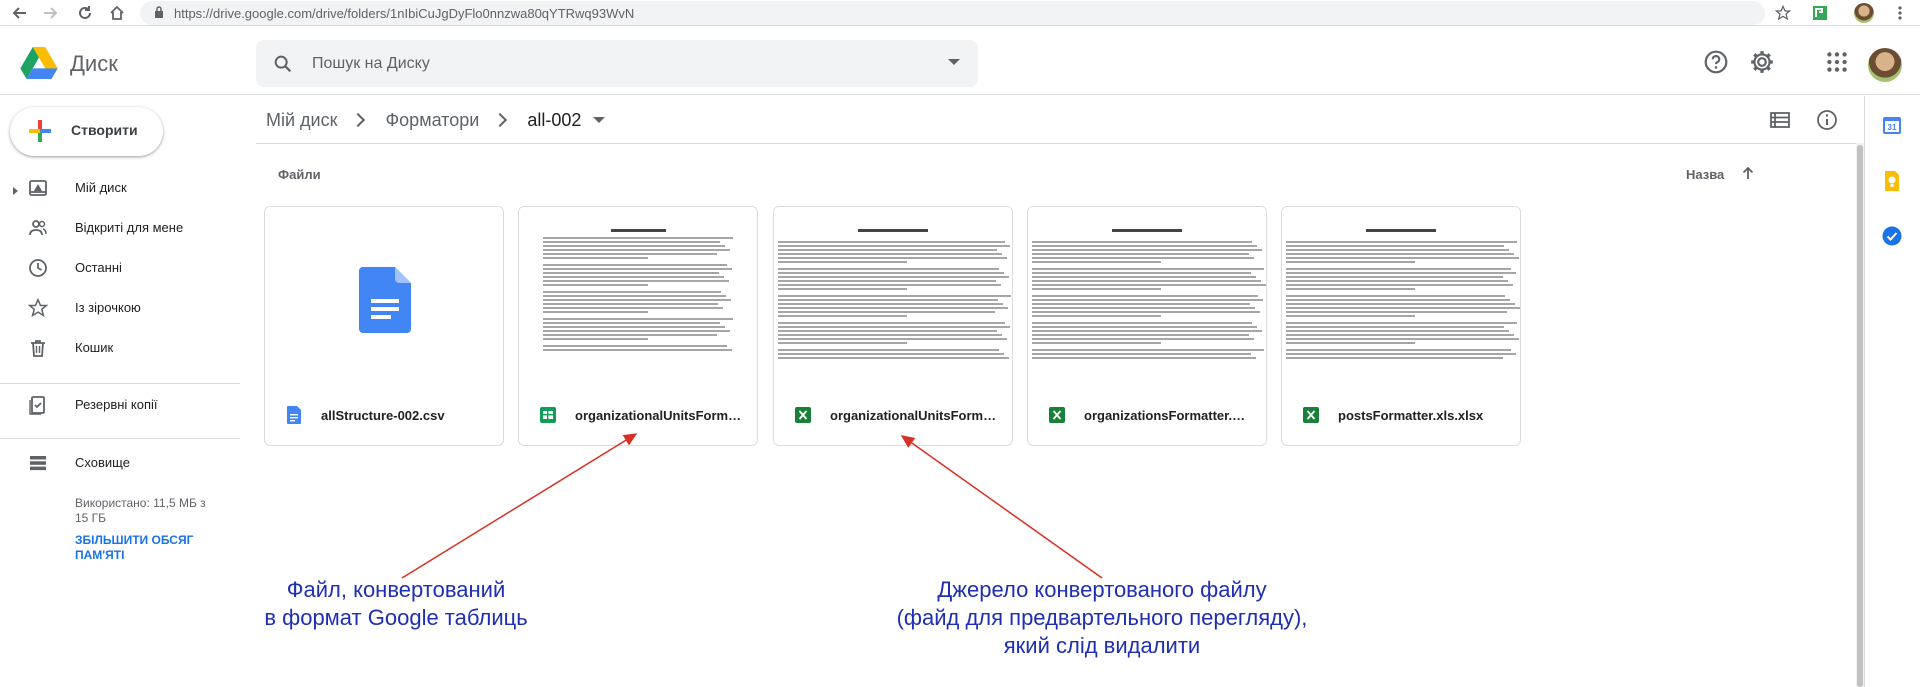 This screenshot has width=1920, height=687. What do you see at coordinates (1748, 173) in the screenshot?
I see `sort-ascending-arrow-icon` at bounding box center [1748, 173].